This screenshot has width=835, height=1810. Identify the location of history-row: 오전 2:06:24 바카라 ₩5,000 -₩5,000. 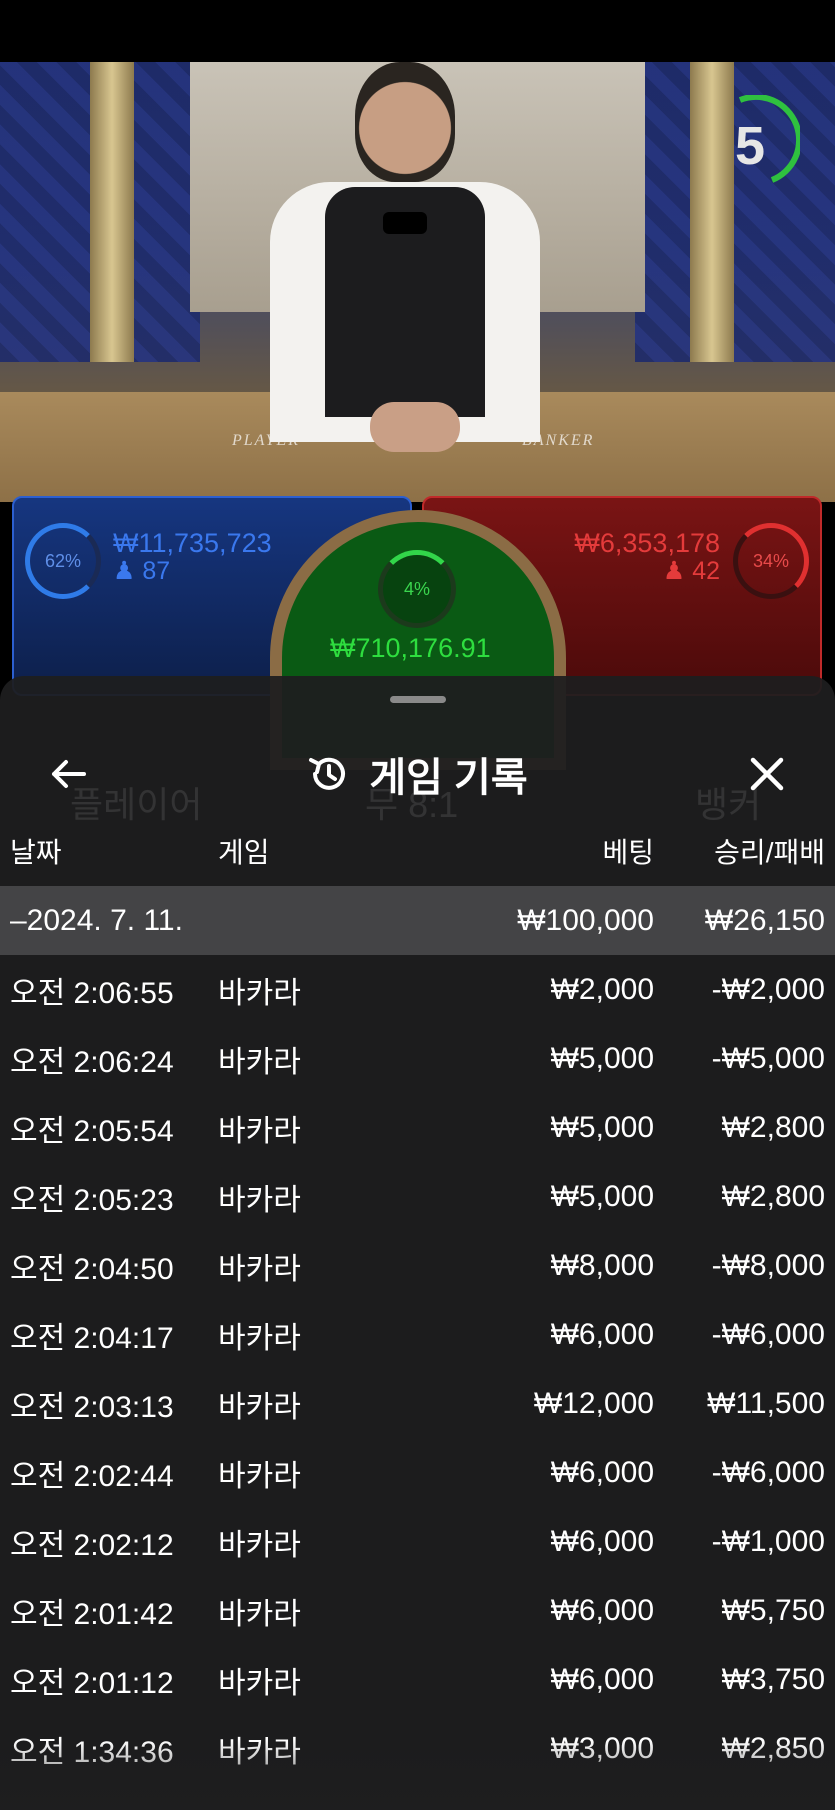
(417, 1058).